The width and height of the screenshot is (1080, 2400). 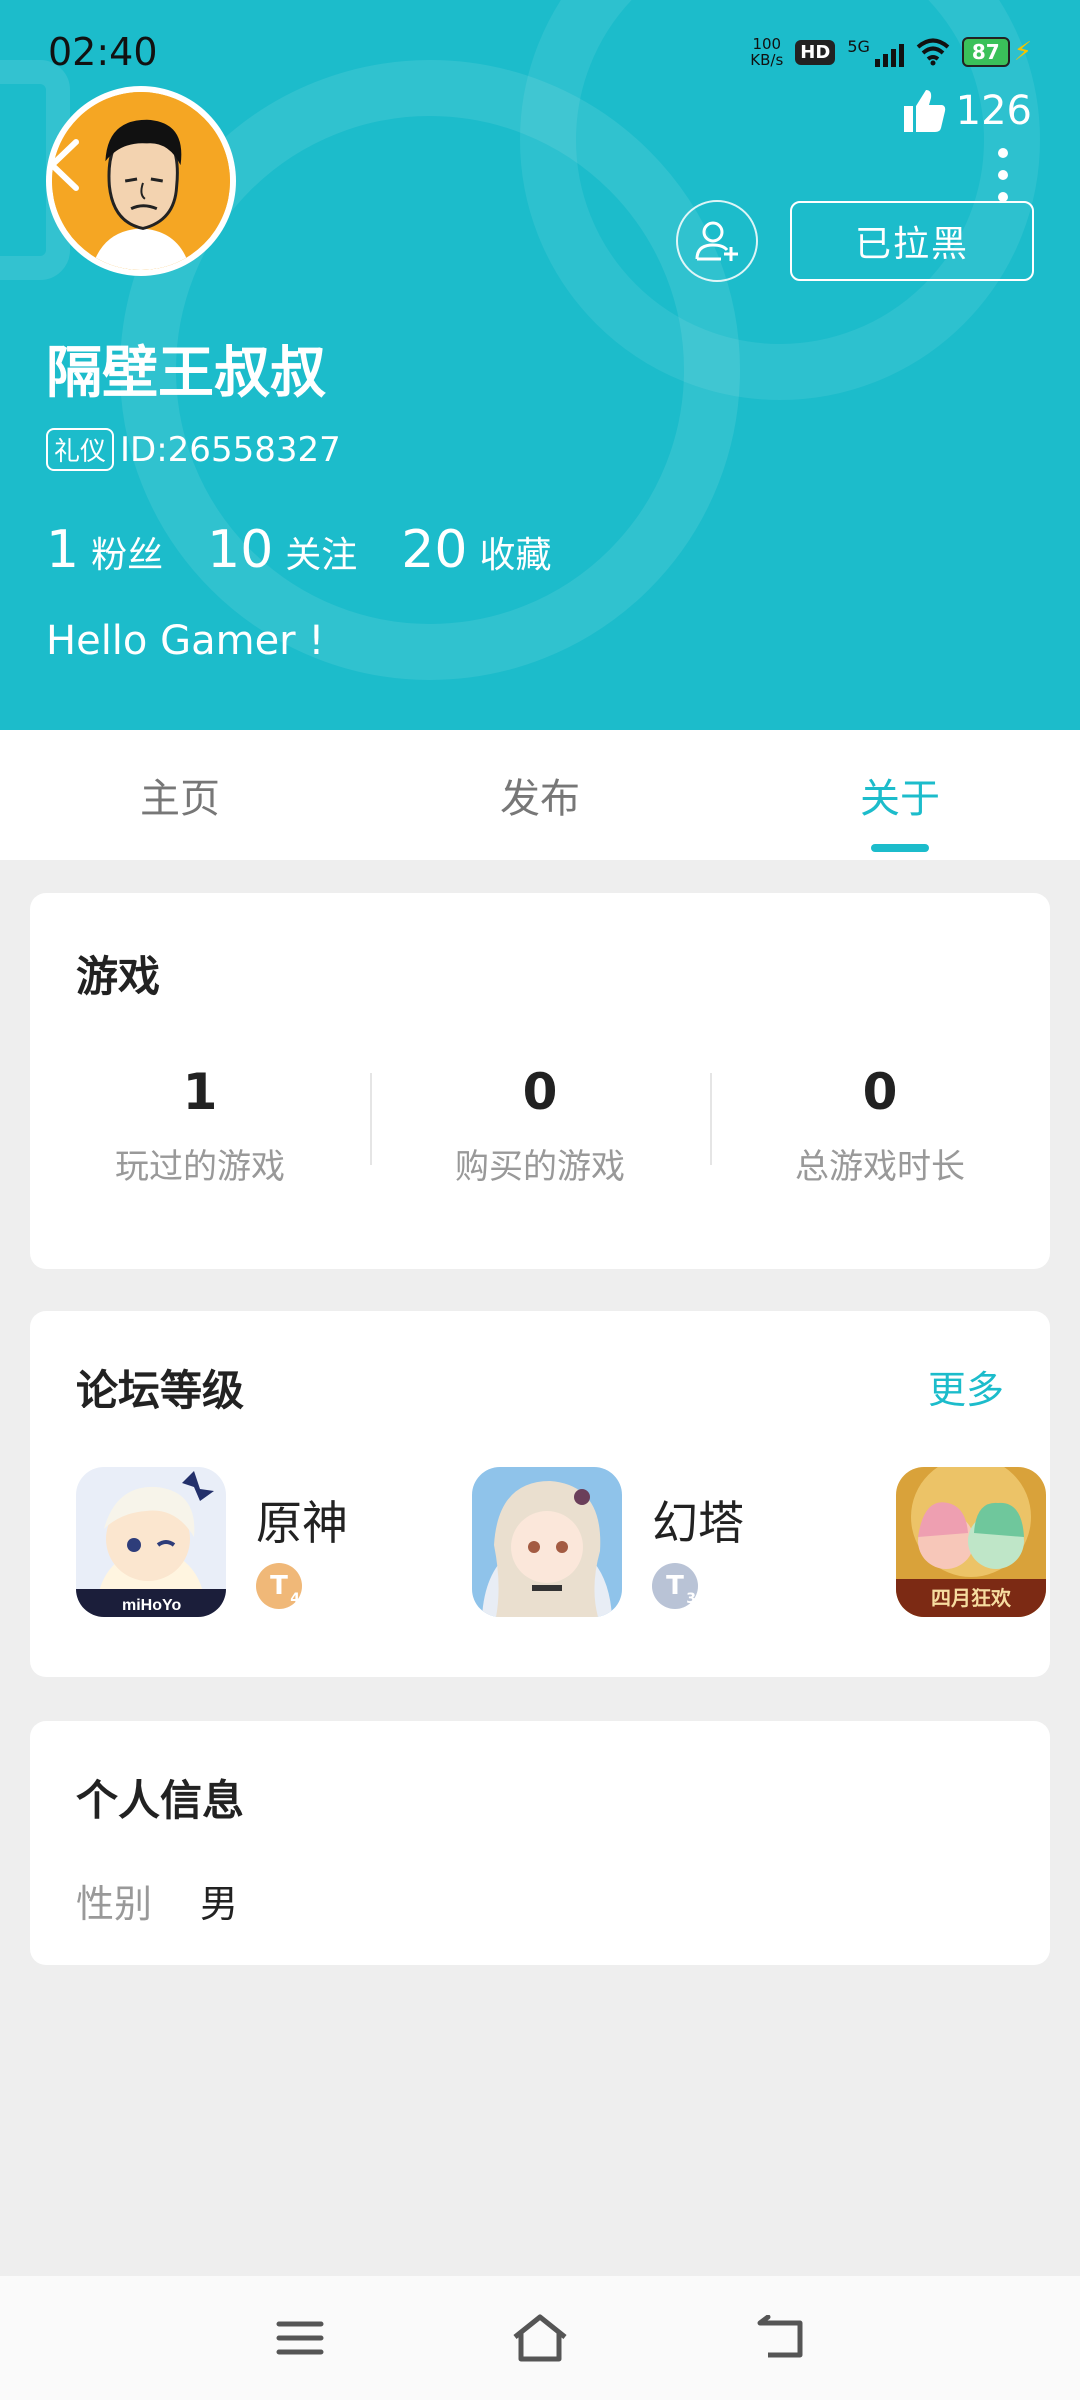 I want to click on gender-label: 性别, so click(x=114, y=1904).